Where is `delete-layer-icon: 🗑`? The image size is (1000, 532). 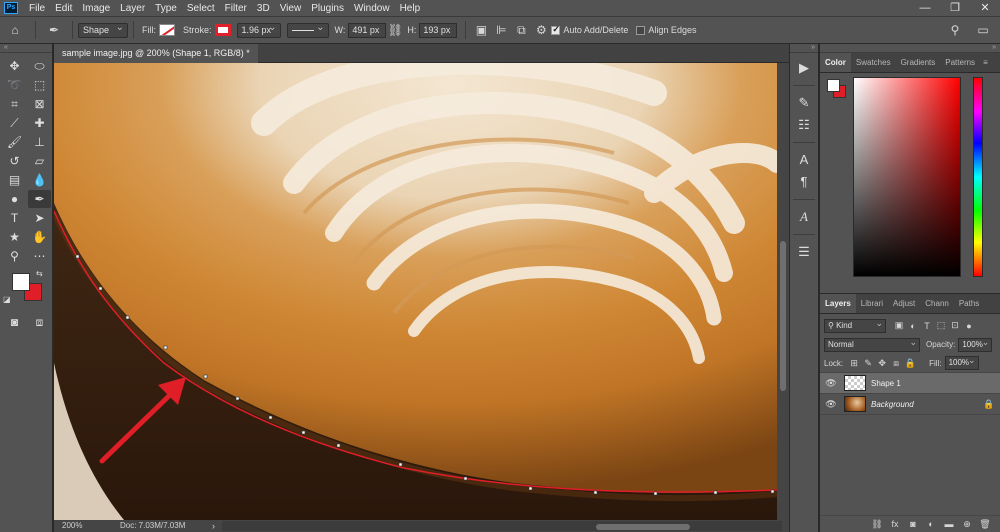
delete-layer-icon: 🗑 is located at coordinates (985, 524).